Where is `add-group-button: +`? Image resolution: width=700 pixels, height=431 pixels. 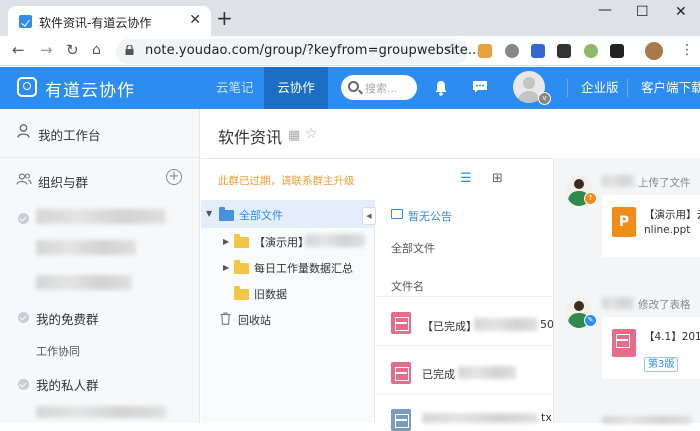 add-group-button: + is located at coordinates (174, 177).